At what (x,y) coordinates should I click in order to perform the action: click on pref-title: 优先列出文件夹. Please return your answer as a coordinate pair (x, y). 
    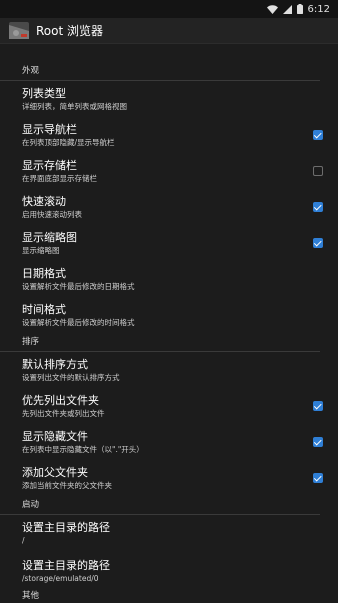
    Looking at the image, I should click on (60, 400).